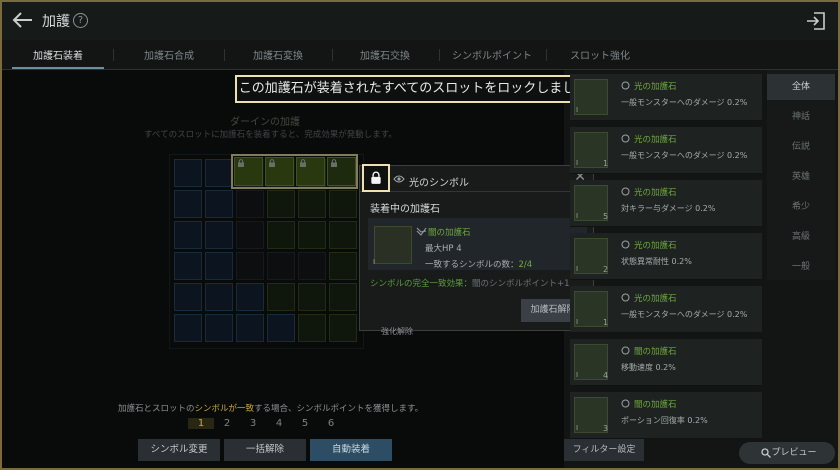  Describe the element at coordinates (331, 423) in the screenshot. I see `page-number: 6` at that location.